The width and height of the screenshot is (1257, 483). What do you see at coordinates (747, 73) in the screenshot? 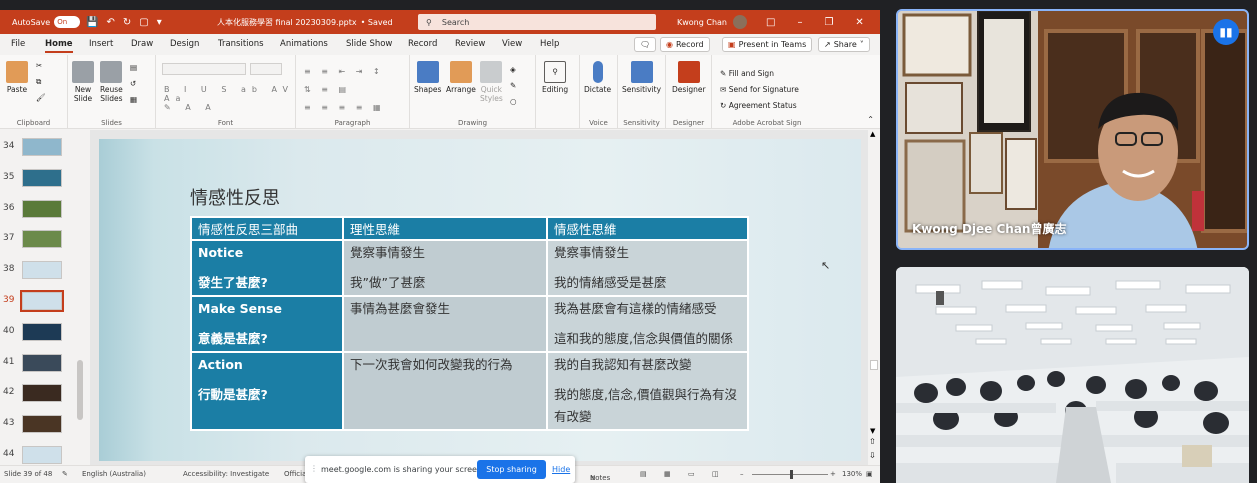
I see `fill-sign-button: ✎ Fill and Sign` at bounding box center [747, 73].